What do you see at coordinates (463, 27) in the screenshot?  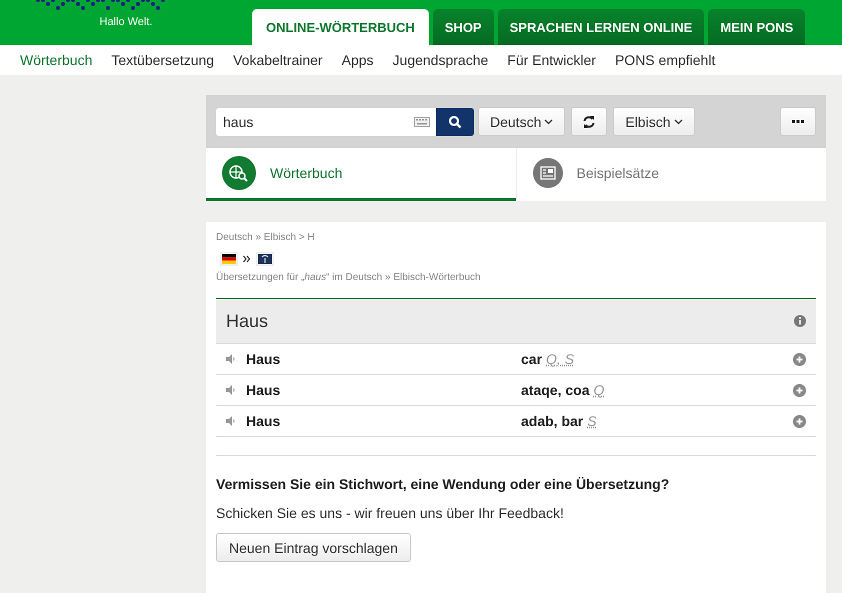 I see `top-tab: SHOP` at bounding box center [463, 27].